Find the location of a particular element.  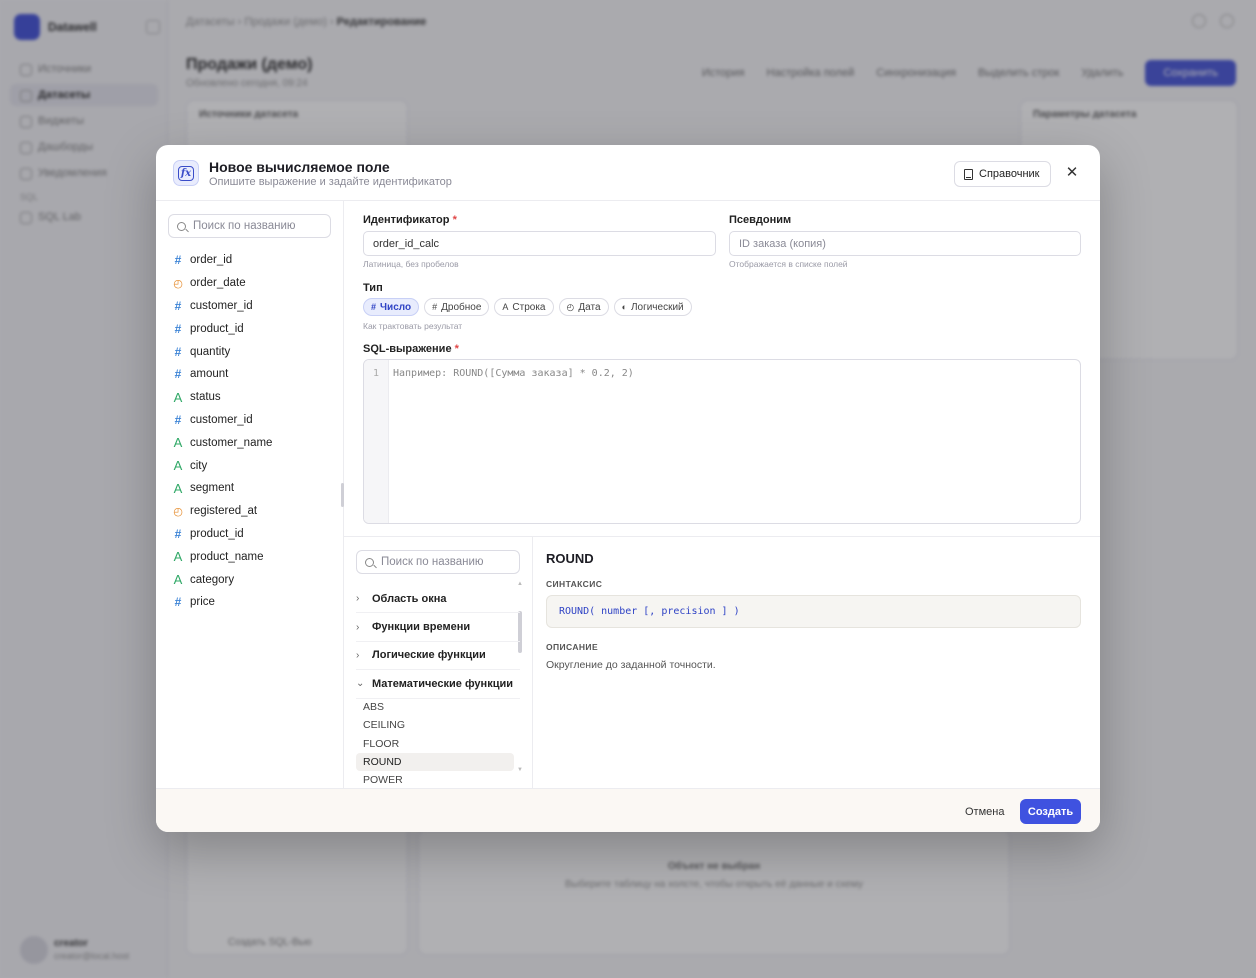

category-label: Функции времени is located at coordinates (421, 627).